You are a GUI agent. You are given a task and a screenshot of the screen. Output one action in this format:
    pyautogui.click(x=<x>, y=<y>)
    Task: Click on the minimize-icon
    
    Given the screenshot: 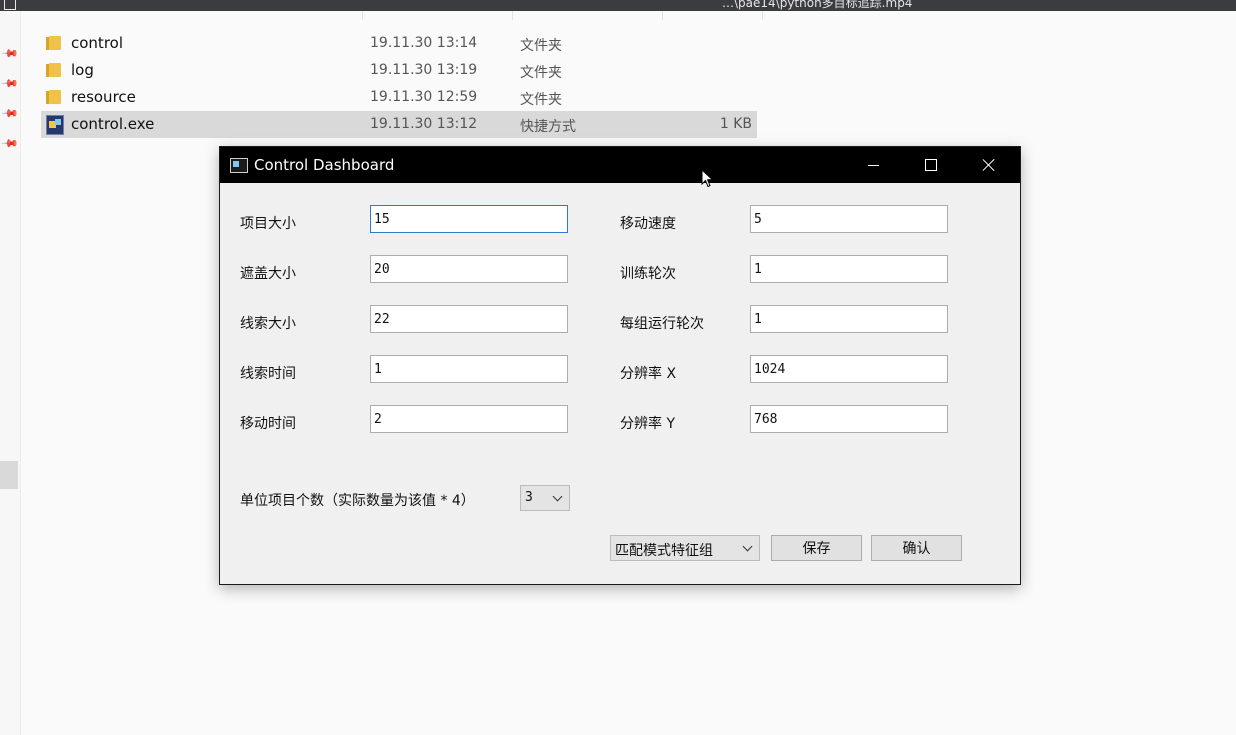 What is the action you would take?
    pyautogui.click(x=873, y=165)
    